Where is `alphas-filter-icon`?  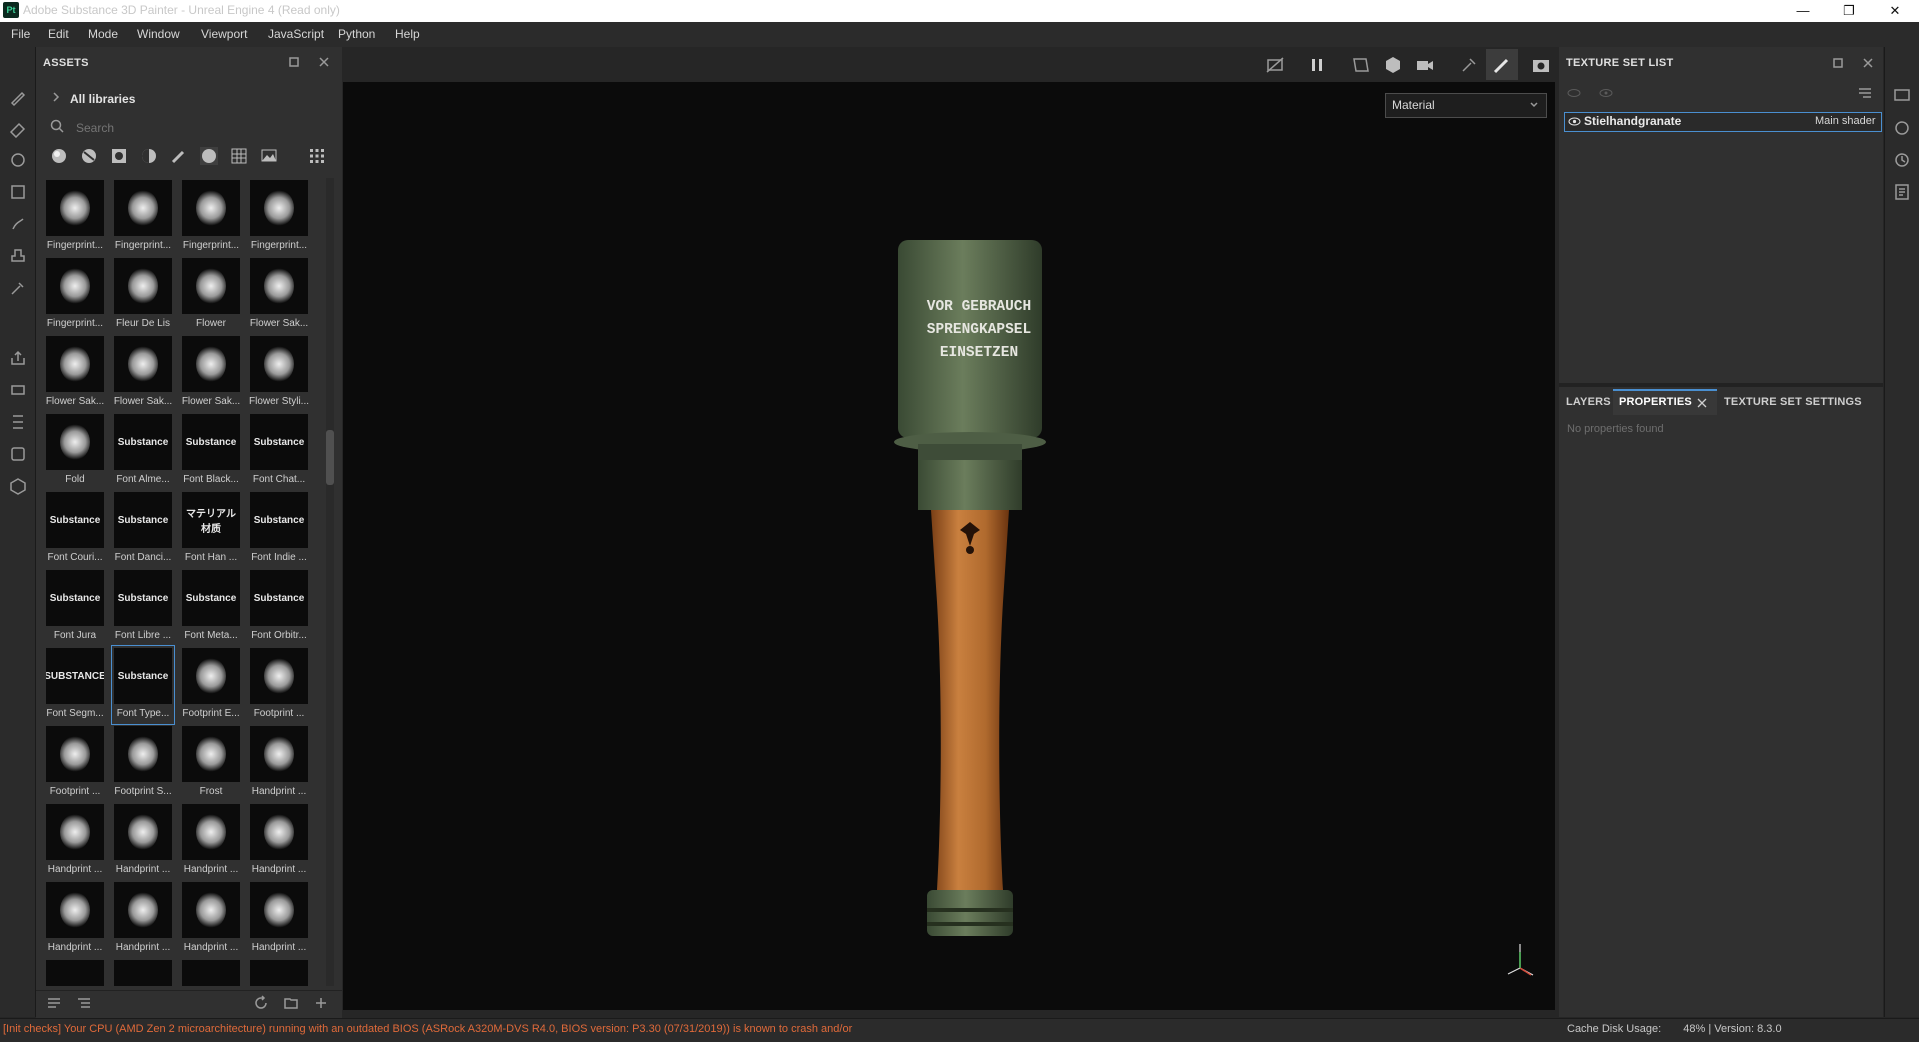
alphas-filter-icon is located at coordinates (209, 156).